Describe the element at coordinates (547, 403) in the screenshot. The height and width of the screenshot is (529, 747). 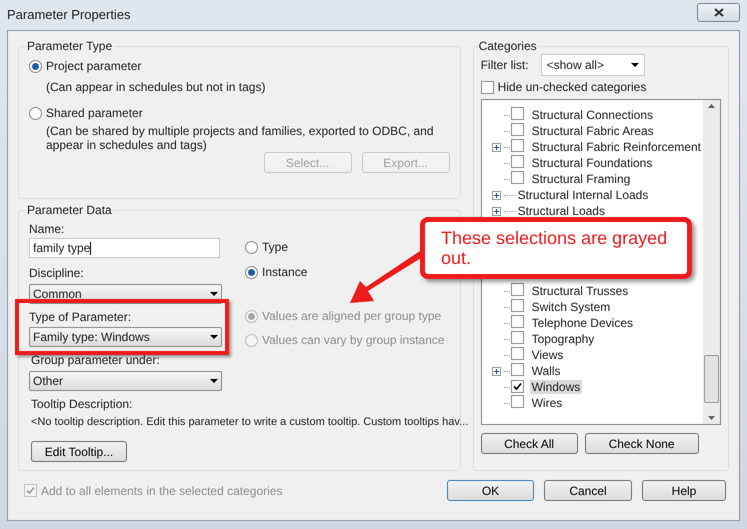
I see `category-label: Wires` at that location.